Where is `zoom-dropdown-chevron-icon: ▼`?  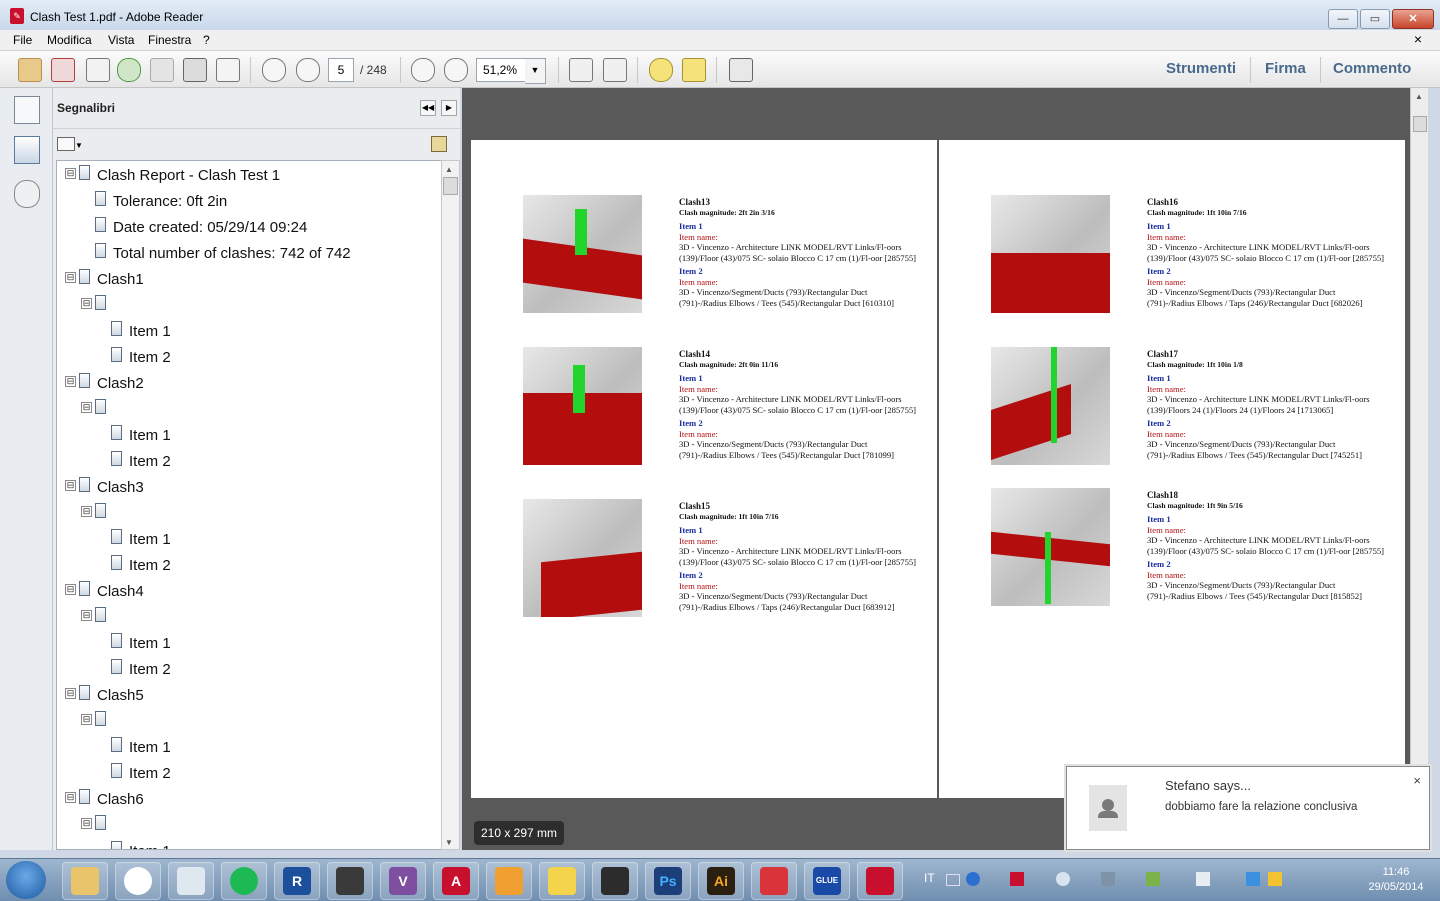 zoom-dropdown-chevron-icon: ▼ is located at coordinates (535, 71).